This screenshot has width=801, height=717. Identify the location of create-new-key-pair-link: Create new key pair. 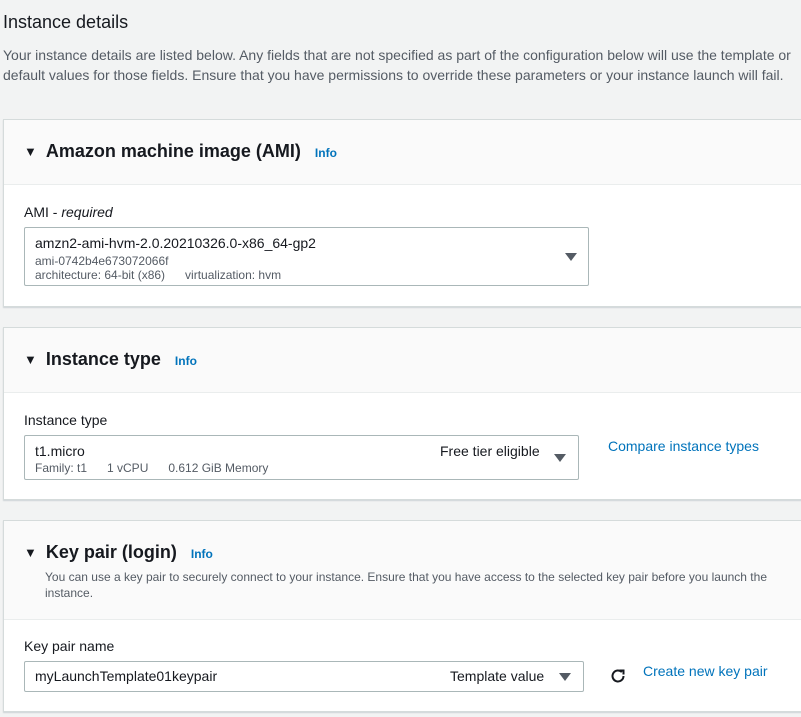
(705, 671).